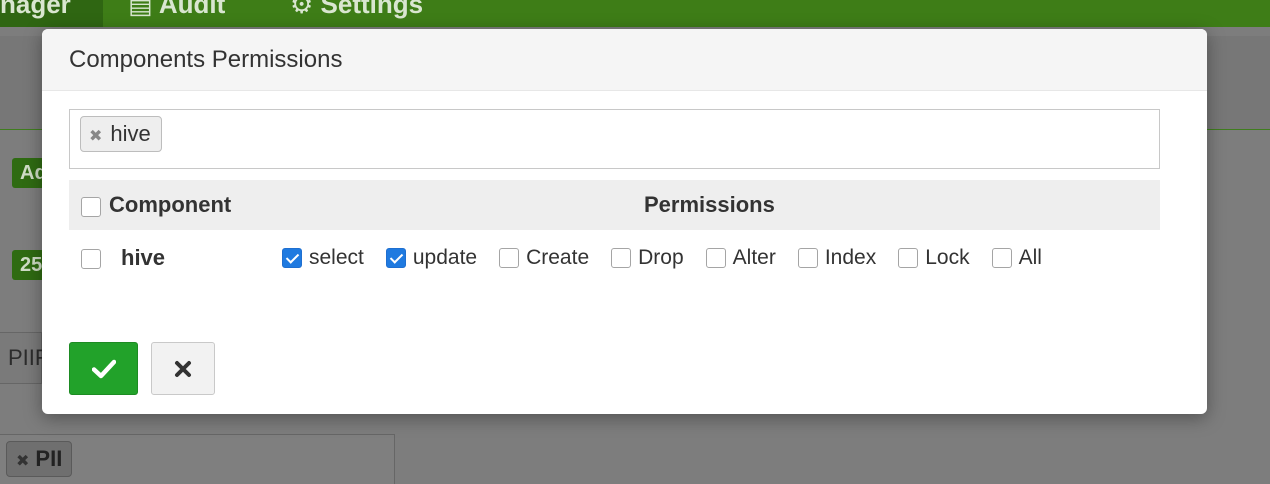  Describe the element at coordinates (624, 60) in the screenshot. I see `modal-header: Components Permissions` at that location.